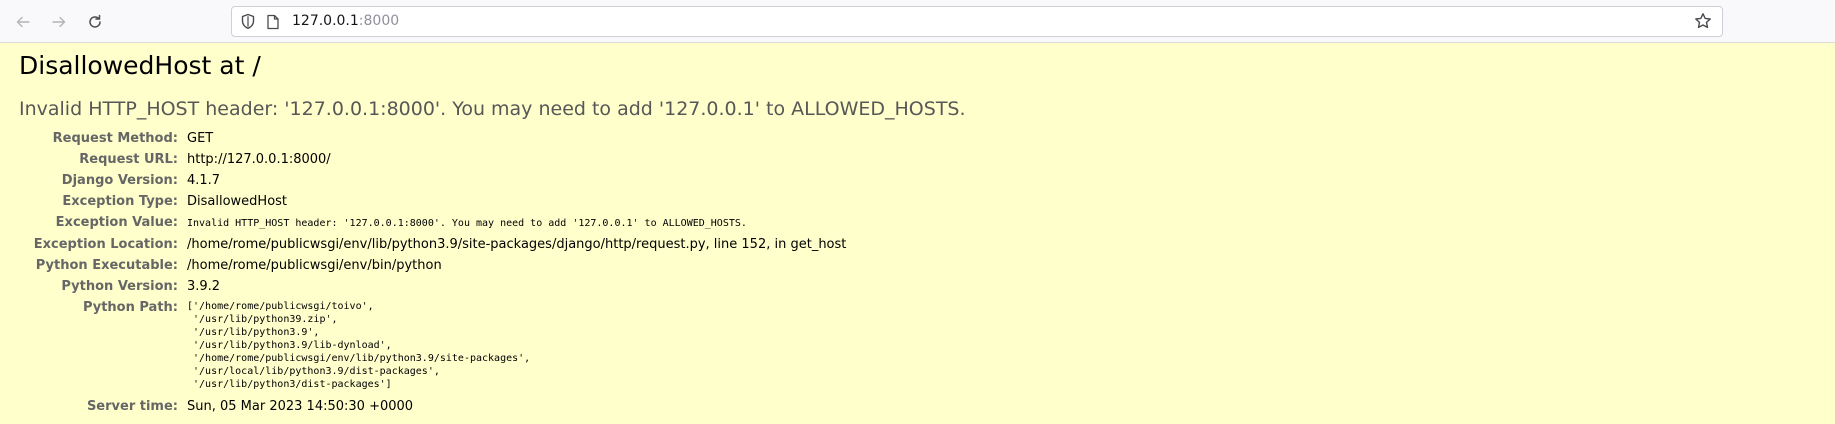 The image size is (1835, 424). What do you see at coordinates (432, 286) in the screenshot?
I see `meta-row-python-version: Python Version: 3.9.2` at bounding box center [432, 286].